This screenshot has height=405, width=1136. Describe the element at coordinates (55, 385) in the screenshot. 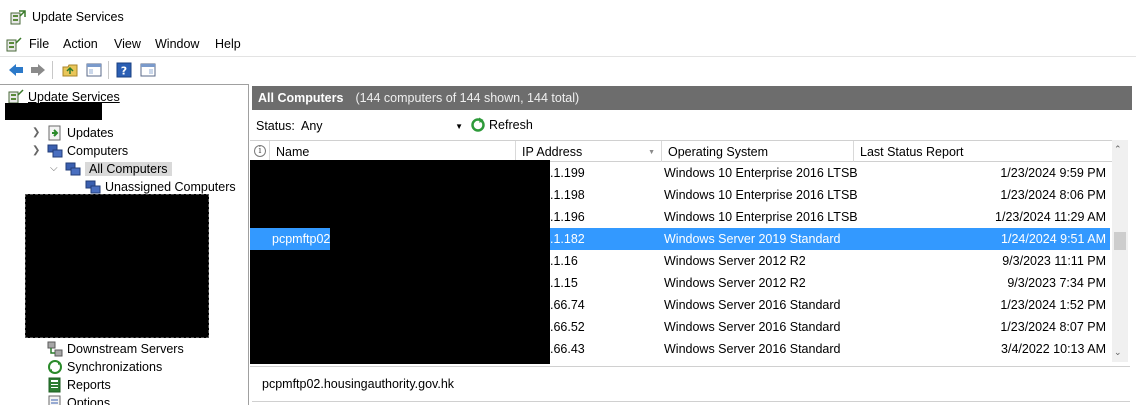

I see `reports-icon` at that location.